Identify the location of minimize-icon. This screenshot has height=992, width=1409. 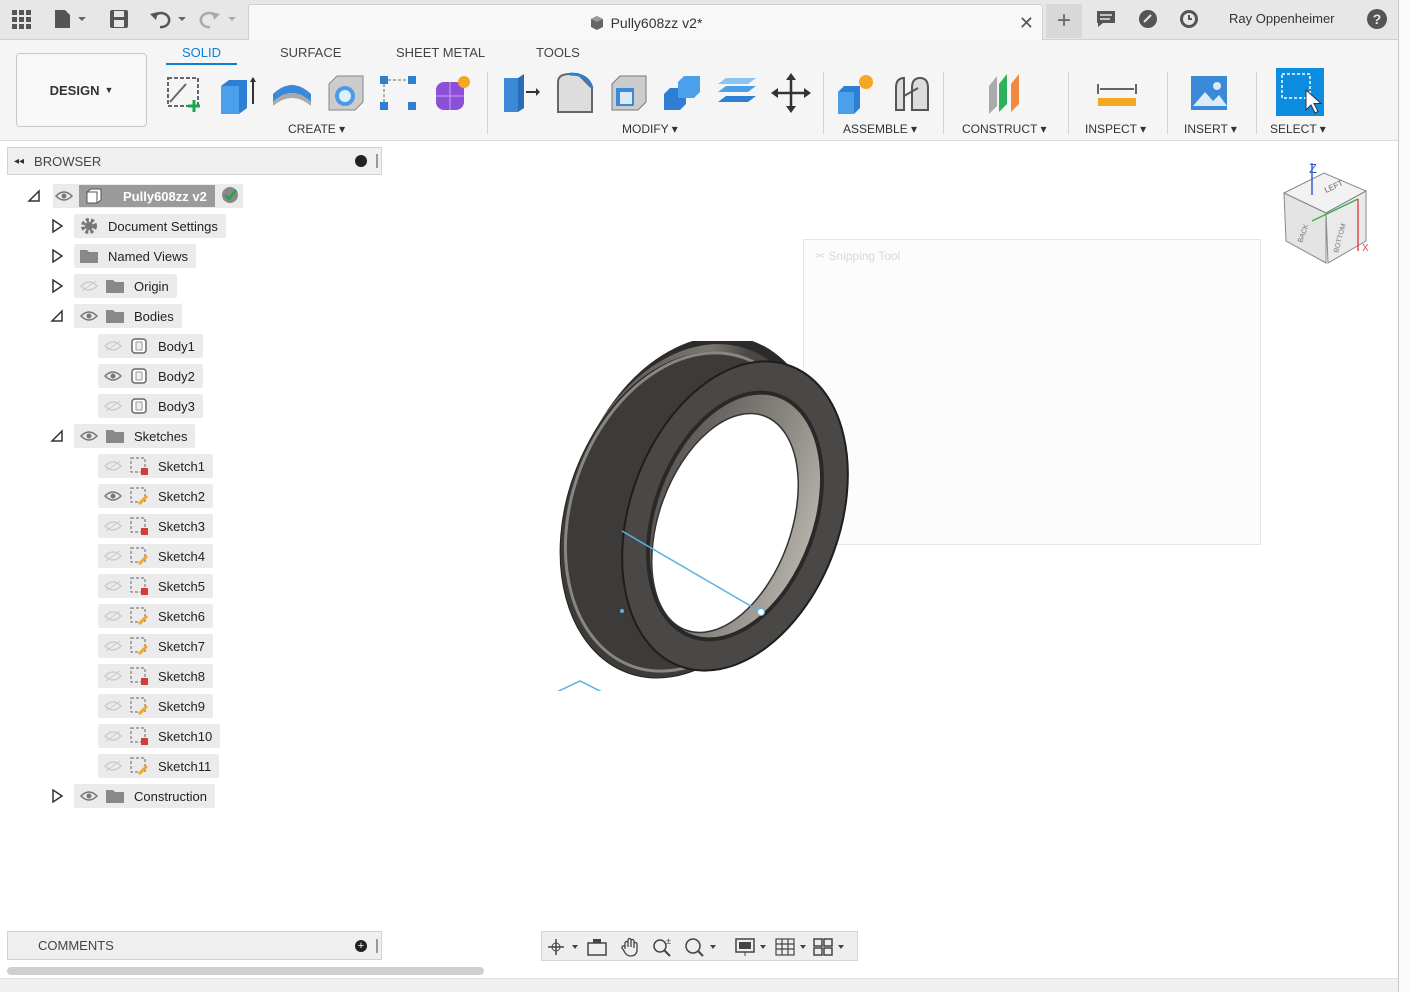
(361, 161).